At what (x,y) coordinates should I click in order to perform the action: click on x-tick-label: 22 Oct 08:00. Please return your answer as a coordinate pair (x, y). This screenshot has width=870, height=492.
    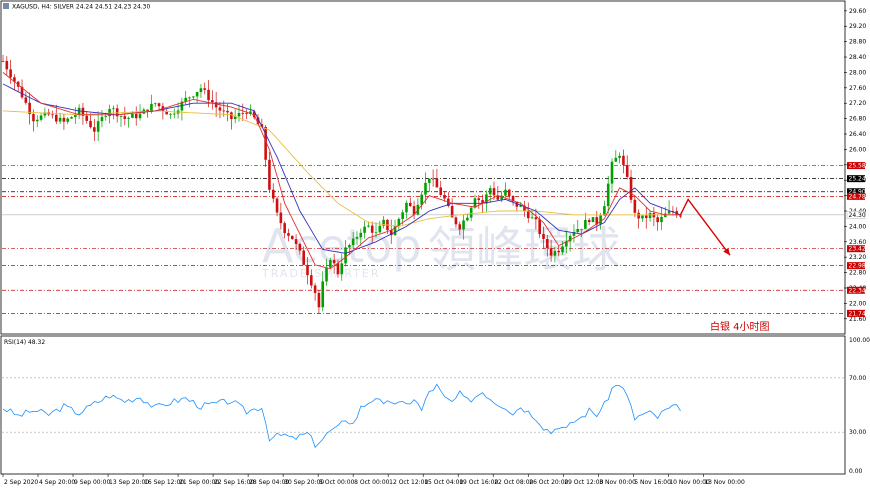
    Looking at the image, I should click on (513, 482).